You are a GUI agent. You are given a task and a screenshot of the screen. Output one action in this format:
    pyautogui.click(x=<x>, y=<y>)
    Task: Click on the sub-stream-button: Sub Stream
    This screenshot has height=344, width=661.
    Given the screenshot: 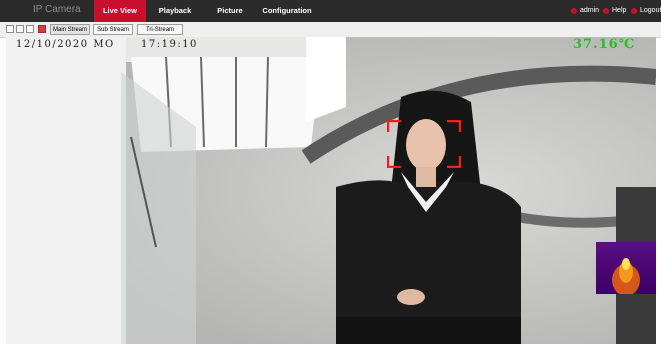 What is the action you would take?
    pyautogui.click(x=113, y=29)
    